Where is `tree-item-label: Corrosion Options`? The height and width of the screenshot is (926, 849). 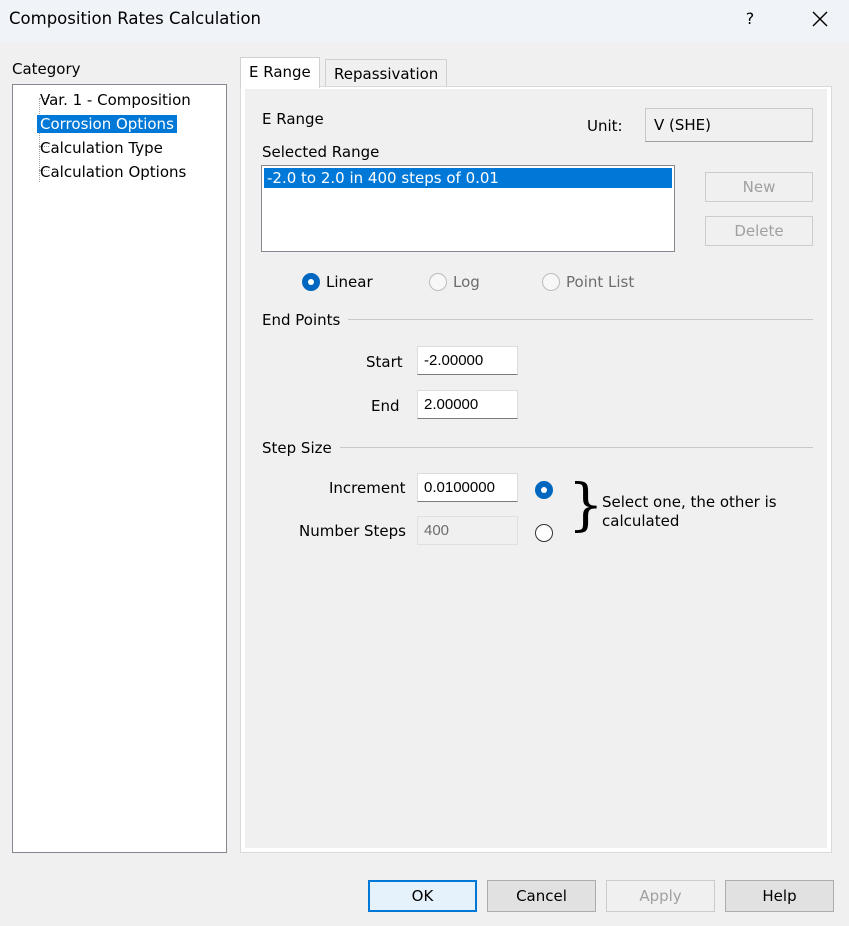 tree-item-label: Corrosion Options is located at coordinates (107, 124).